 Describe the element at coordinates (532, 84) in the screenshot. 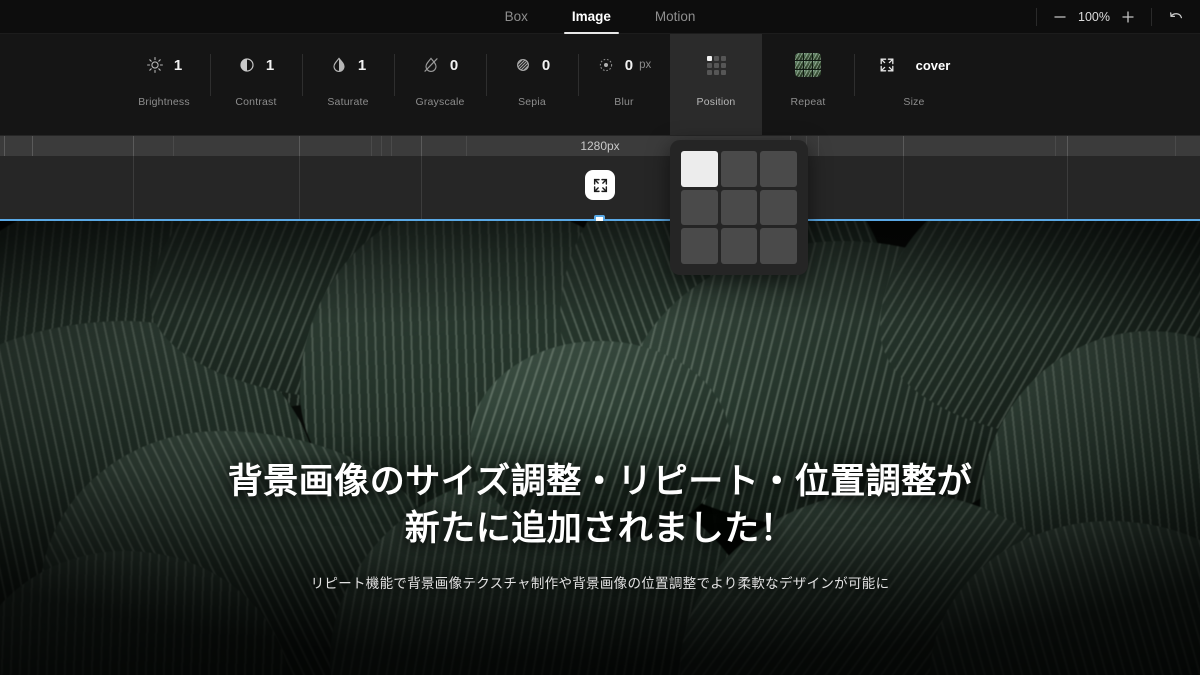

I see `tool-sepia: 0 Sepia` at that location.